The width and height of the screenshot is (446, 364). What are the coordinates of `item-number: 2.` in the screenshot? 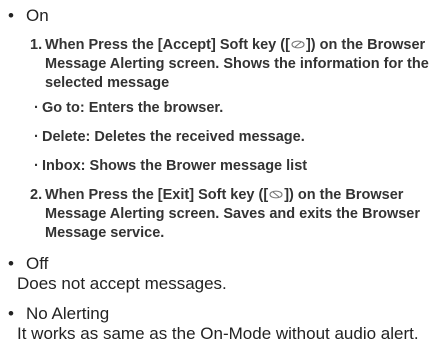 It's located at (36, 195).